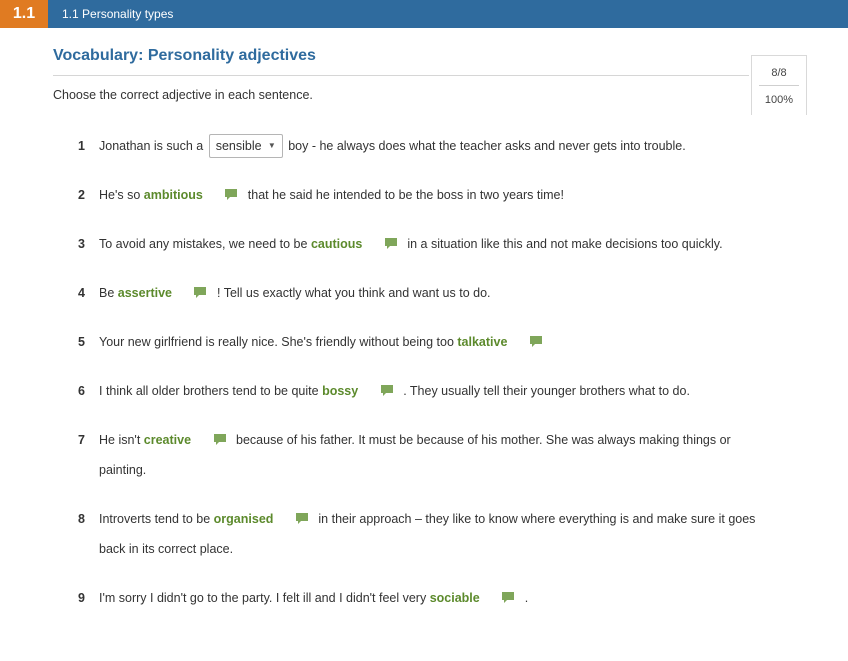  Describe the element at coordinates (81, 519) in the screenshot. I see `question-number: 8` at that location.